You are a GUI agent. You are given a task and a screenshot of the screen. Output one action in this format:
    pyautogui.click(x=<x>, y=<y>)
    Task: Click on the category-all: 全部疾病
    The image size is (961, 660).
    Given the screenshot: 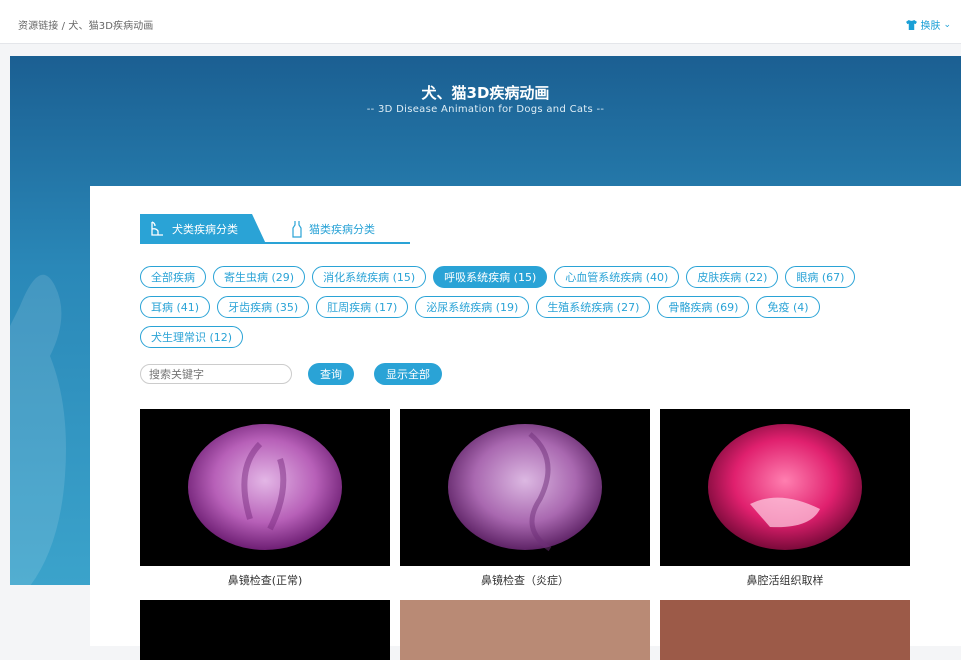 What is the action you would take?
    pyautogui.click(x=173, y=277)
    